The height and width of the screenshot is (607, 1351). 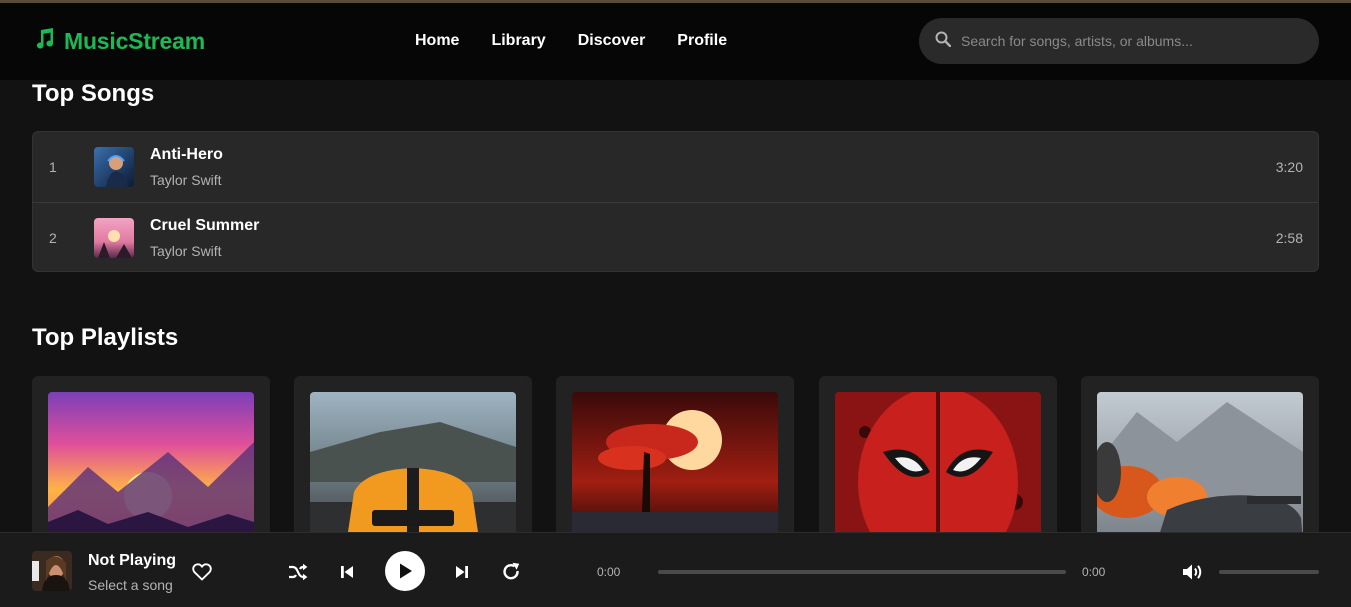 I want to click on heart-icon, so click(x=202, y=572).